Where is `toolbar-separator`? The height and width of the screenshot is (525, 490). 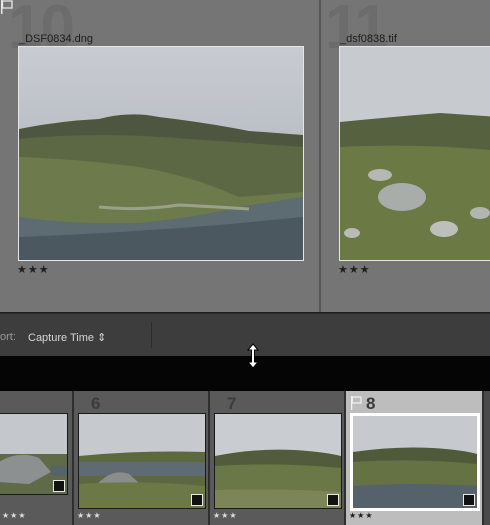 toolbar-separator is located at coordinates (151, 335).